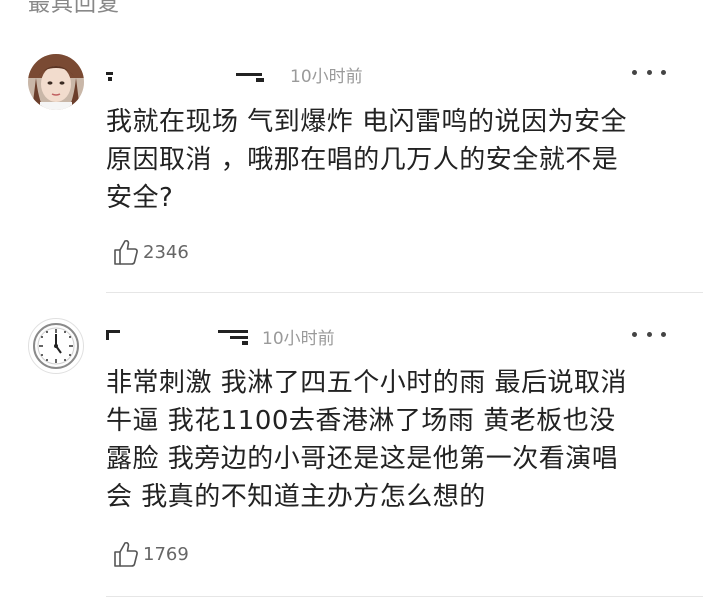 The height and width of the screenshot is (605, 703). I want to click on like-button: 2346, so click(150, 252).